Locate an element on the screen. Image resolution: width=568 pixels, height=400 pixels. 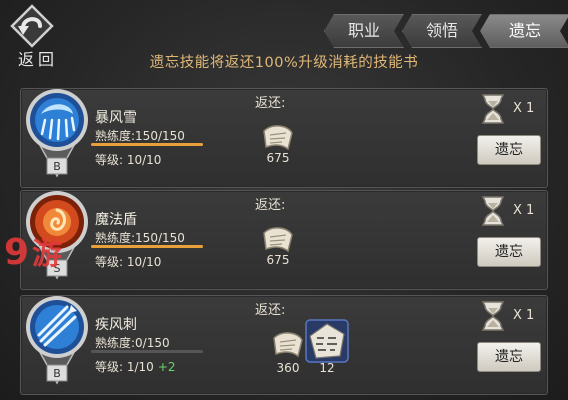
scroll-book-icon is located at coordinates (288, 345).